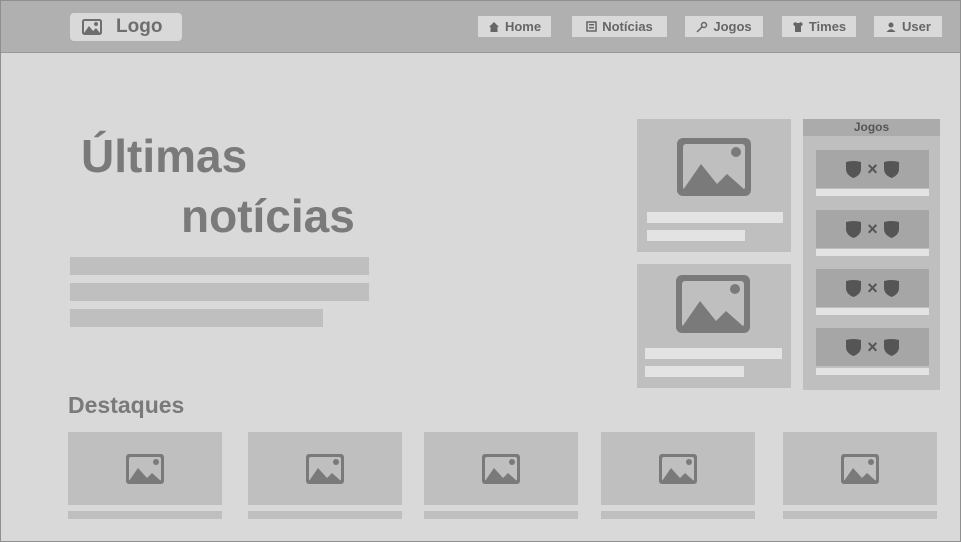  I want to click on user-icon, so click(891, 27).